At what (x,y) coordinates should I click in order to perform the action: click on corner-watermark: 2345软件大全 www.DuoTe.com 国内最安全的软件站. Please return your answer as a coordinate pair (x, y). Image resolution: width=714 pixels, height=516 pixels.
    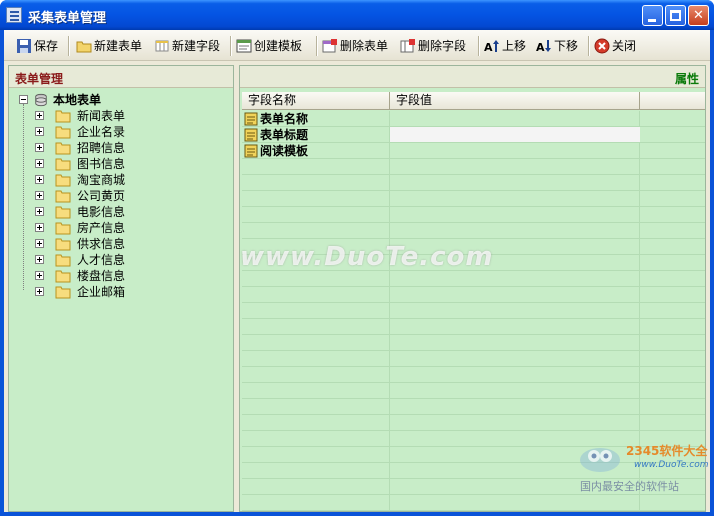
    Looking at the image, I should click on (642, 468).